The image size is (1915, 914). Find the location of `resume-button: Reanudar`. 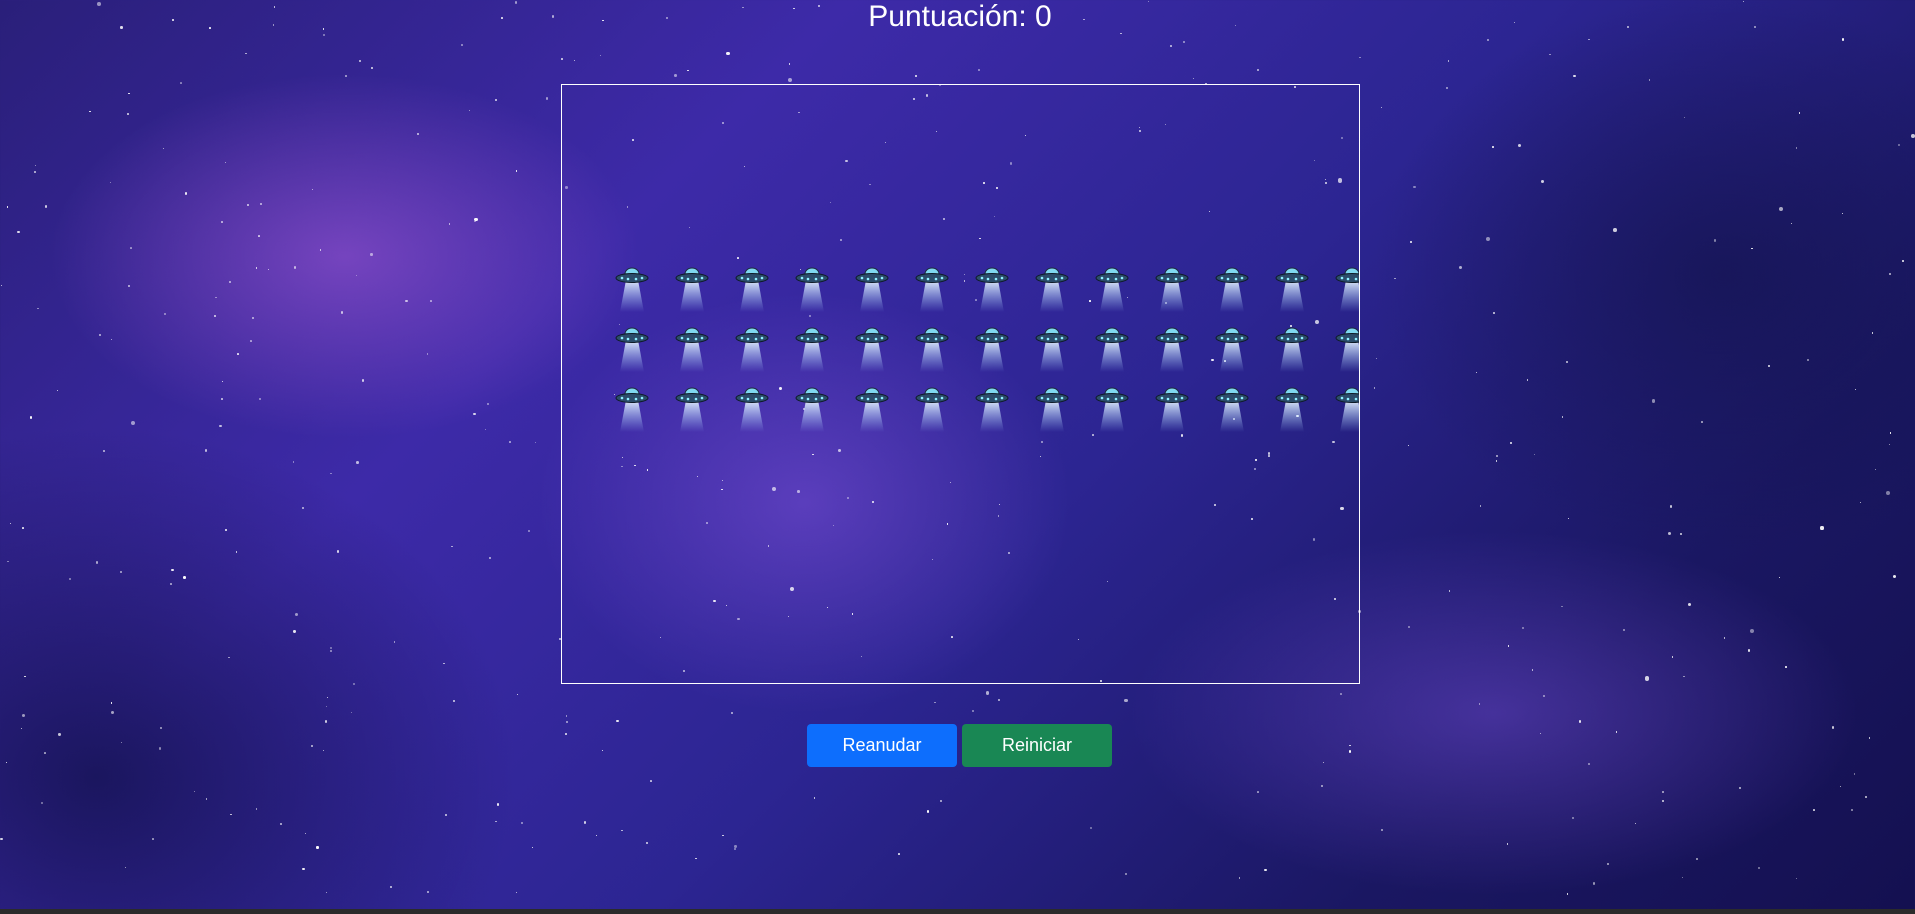

resume-button: Reanudar is located at coordinates (882, 745).